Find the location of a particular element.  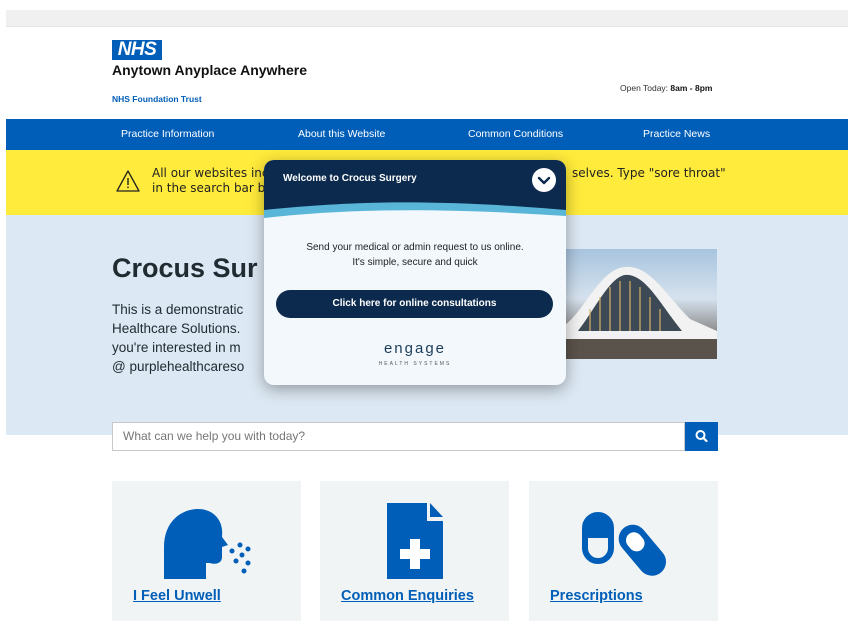

open-today-hours: 8am - 8pm is located at coordinates (691, 88).